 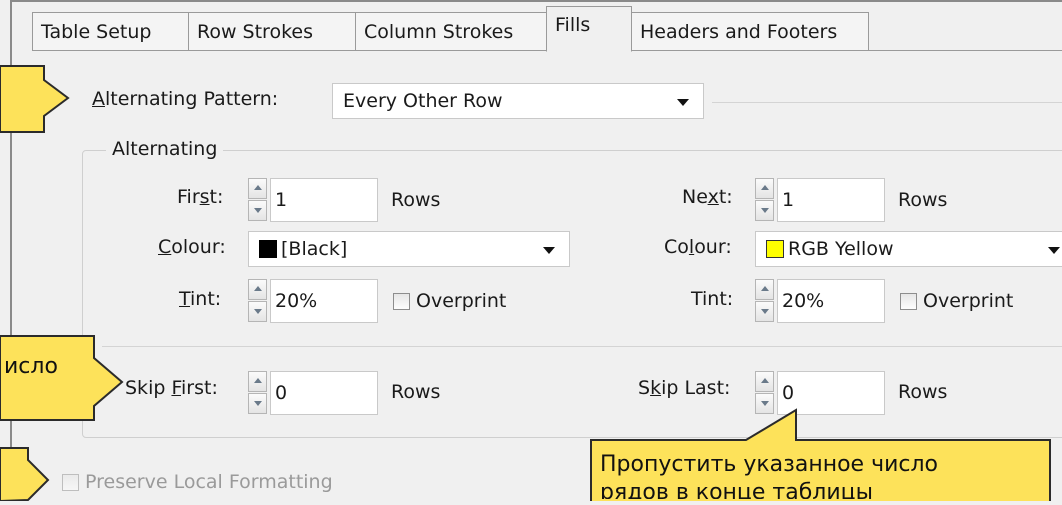 I want to click on tab-fills: Fills, so click(x=589, y=29).